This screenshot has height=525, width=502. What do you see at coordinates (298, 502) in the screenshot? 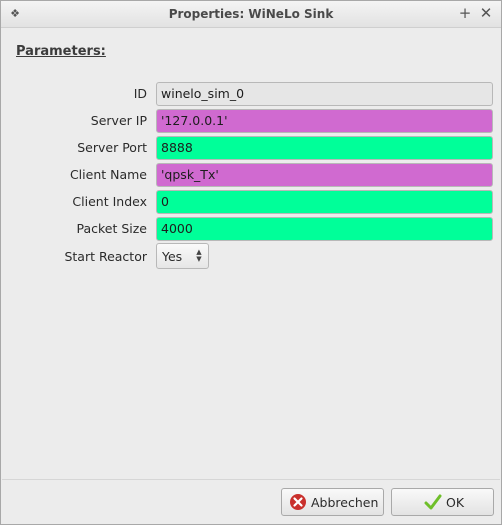
I see `cancel-icon` at bounding box center [298, 502].